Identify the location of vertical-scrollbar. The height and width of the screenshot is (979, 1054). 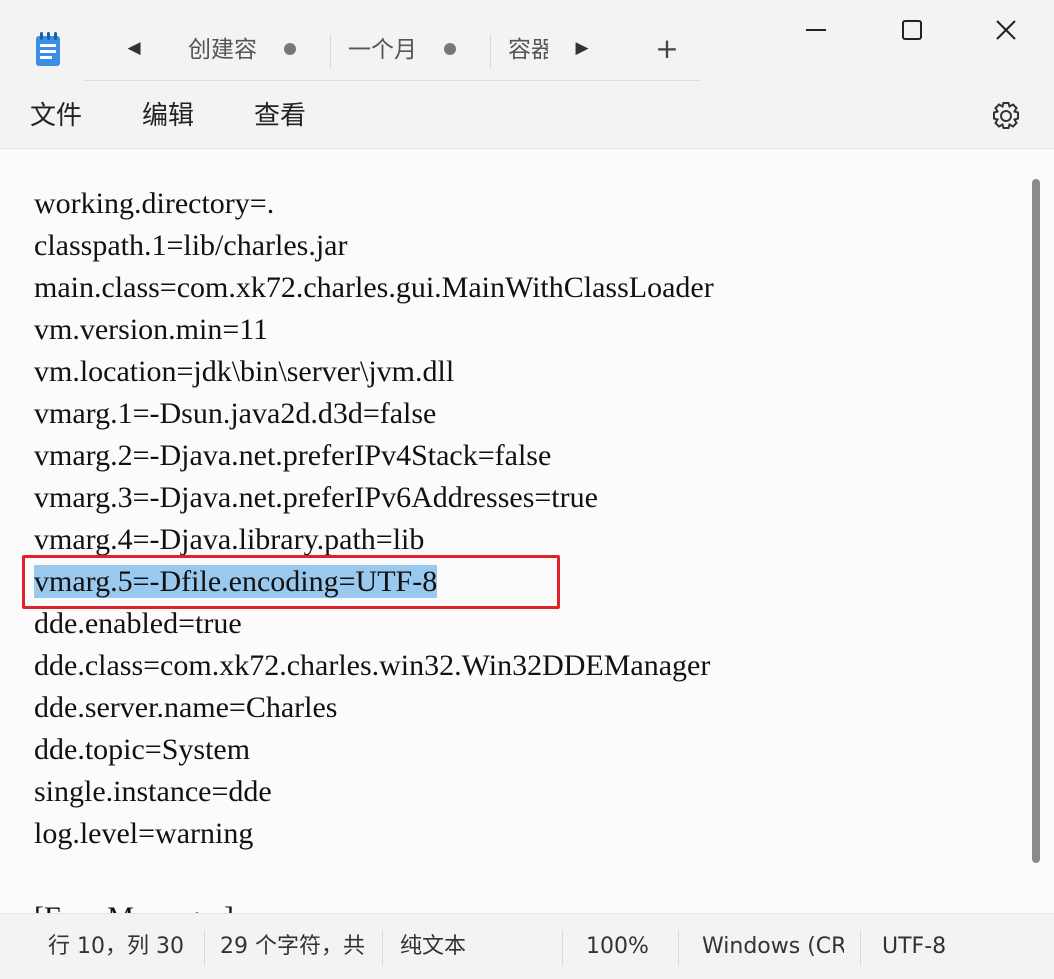
(1036, 521).